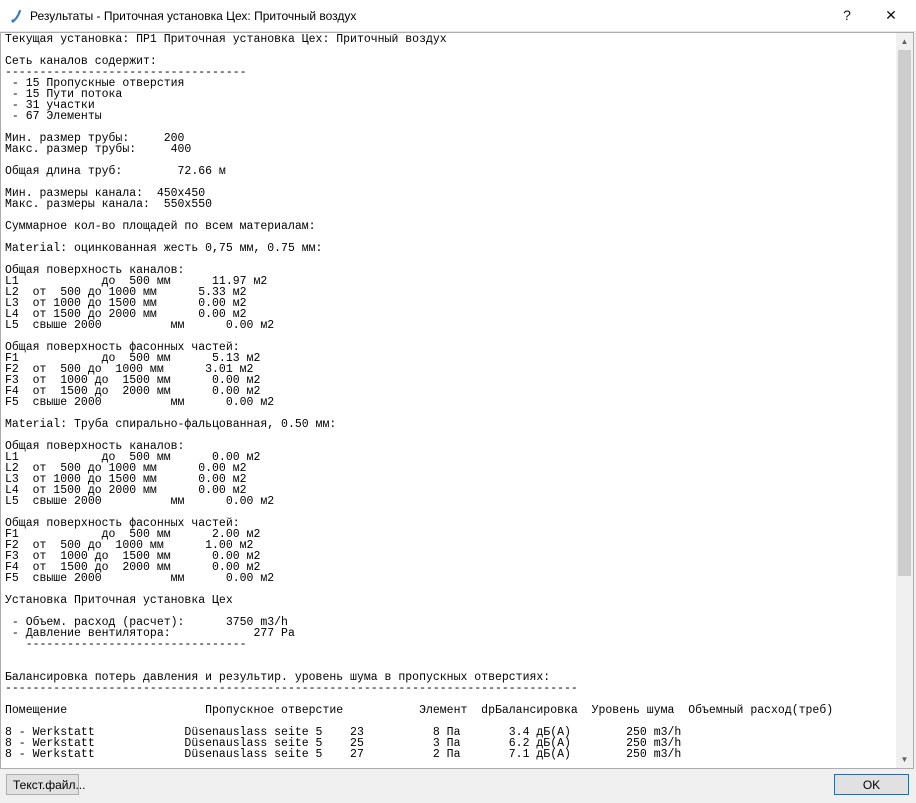 Image resolution: width=916 pixels, height=803 pixels. I want to click on help-button: ?, so click(847, 15).